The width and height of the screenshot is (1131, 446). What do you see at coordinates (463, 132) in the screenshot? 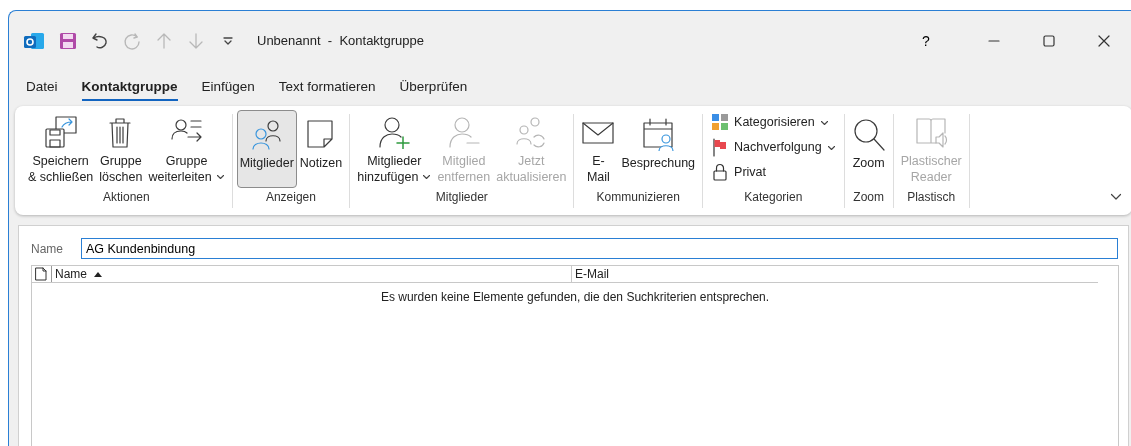
I see `person-remove-icon` at bounding box center [463, 132].